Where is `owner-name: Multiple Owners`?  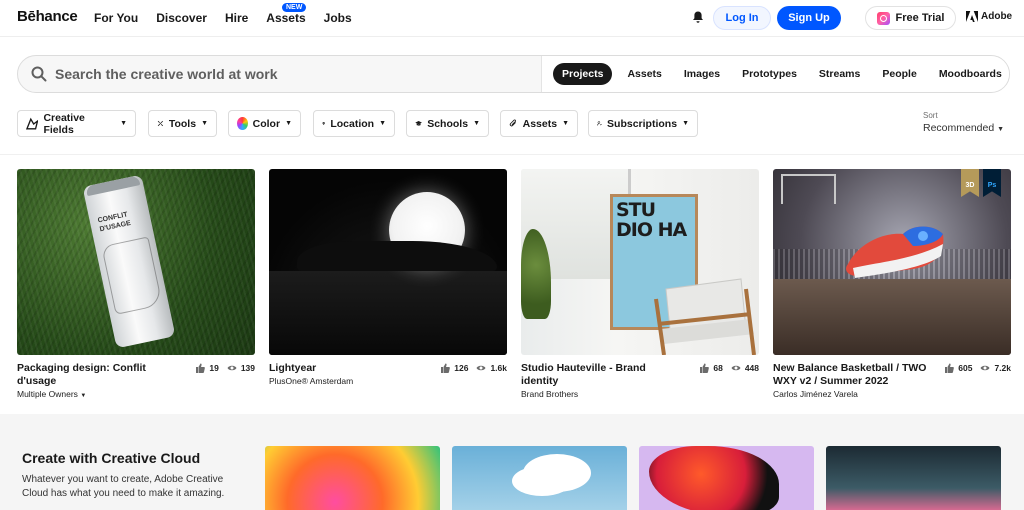
owner-name: Multiple Owners is located at coordinates (47, 394).